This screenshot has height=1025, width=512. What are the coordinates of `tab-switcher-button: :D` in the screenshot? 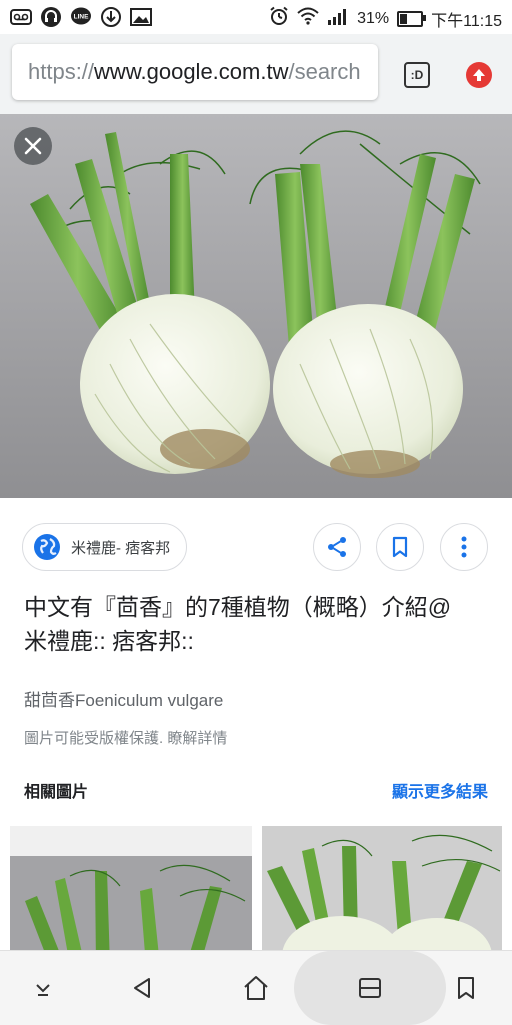 It's located at (417, 75).